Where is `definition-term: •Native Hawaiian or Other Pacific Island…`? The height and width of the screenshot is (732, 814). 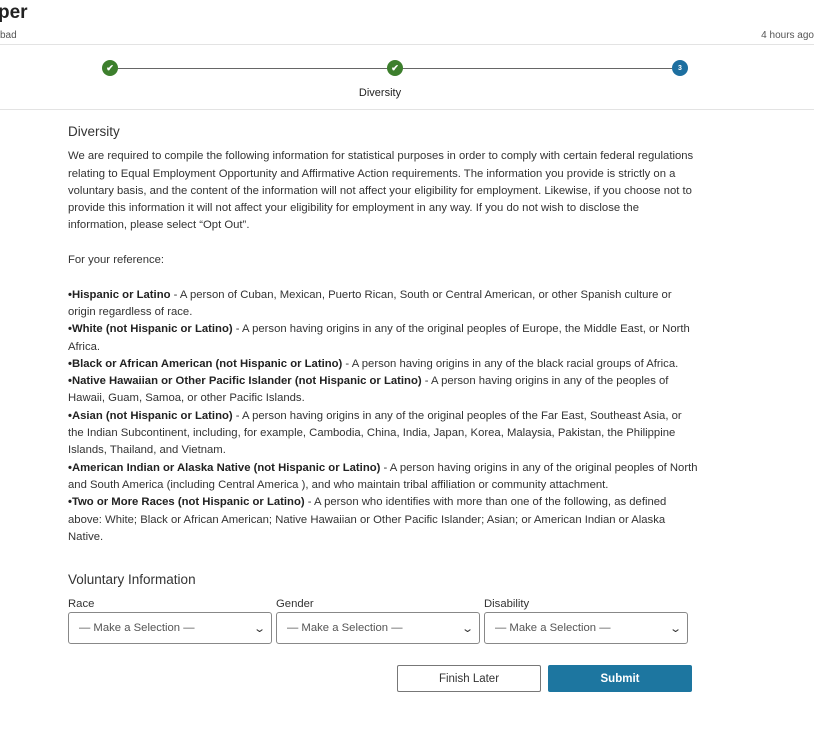 definition-term: •Native Hawaiian or Other Pacific Island… is located at coordinates (245, 381).